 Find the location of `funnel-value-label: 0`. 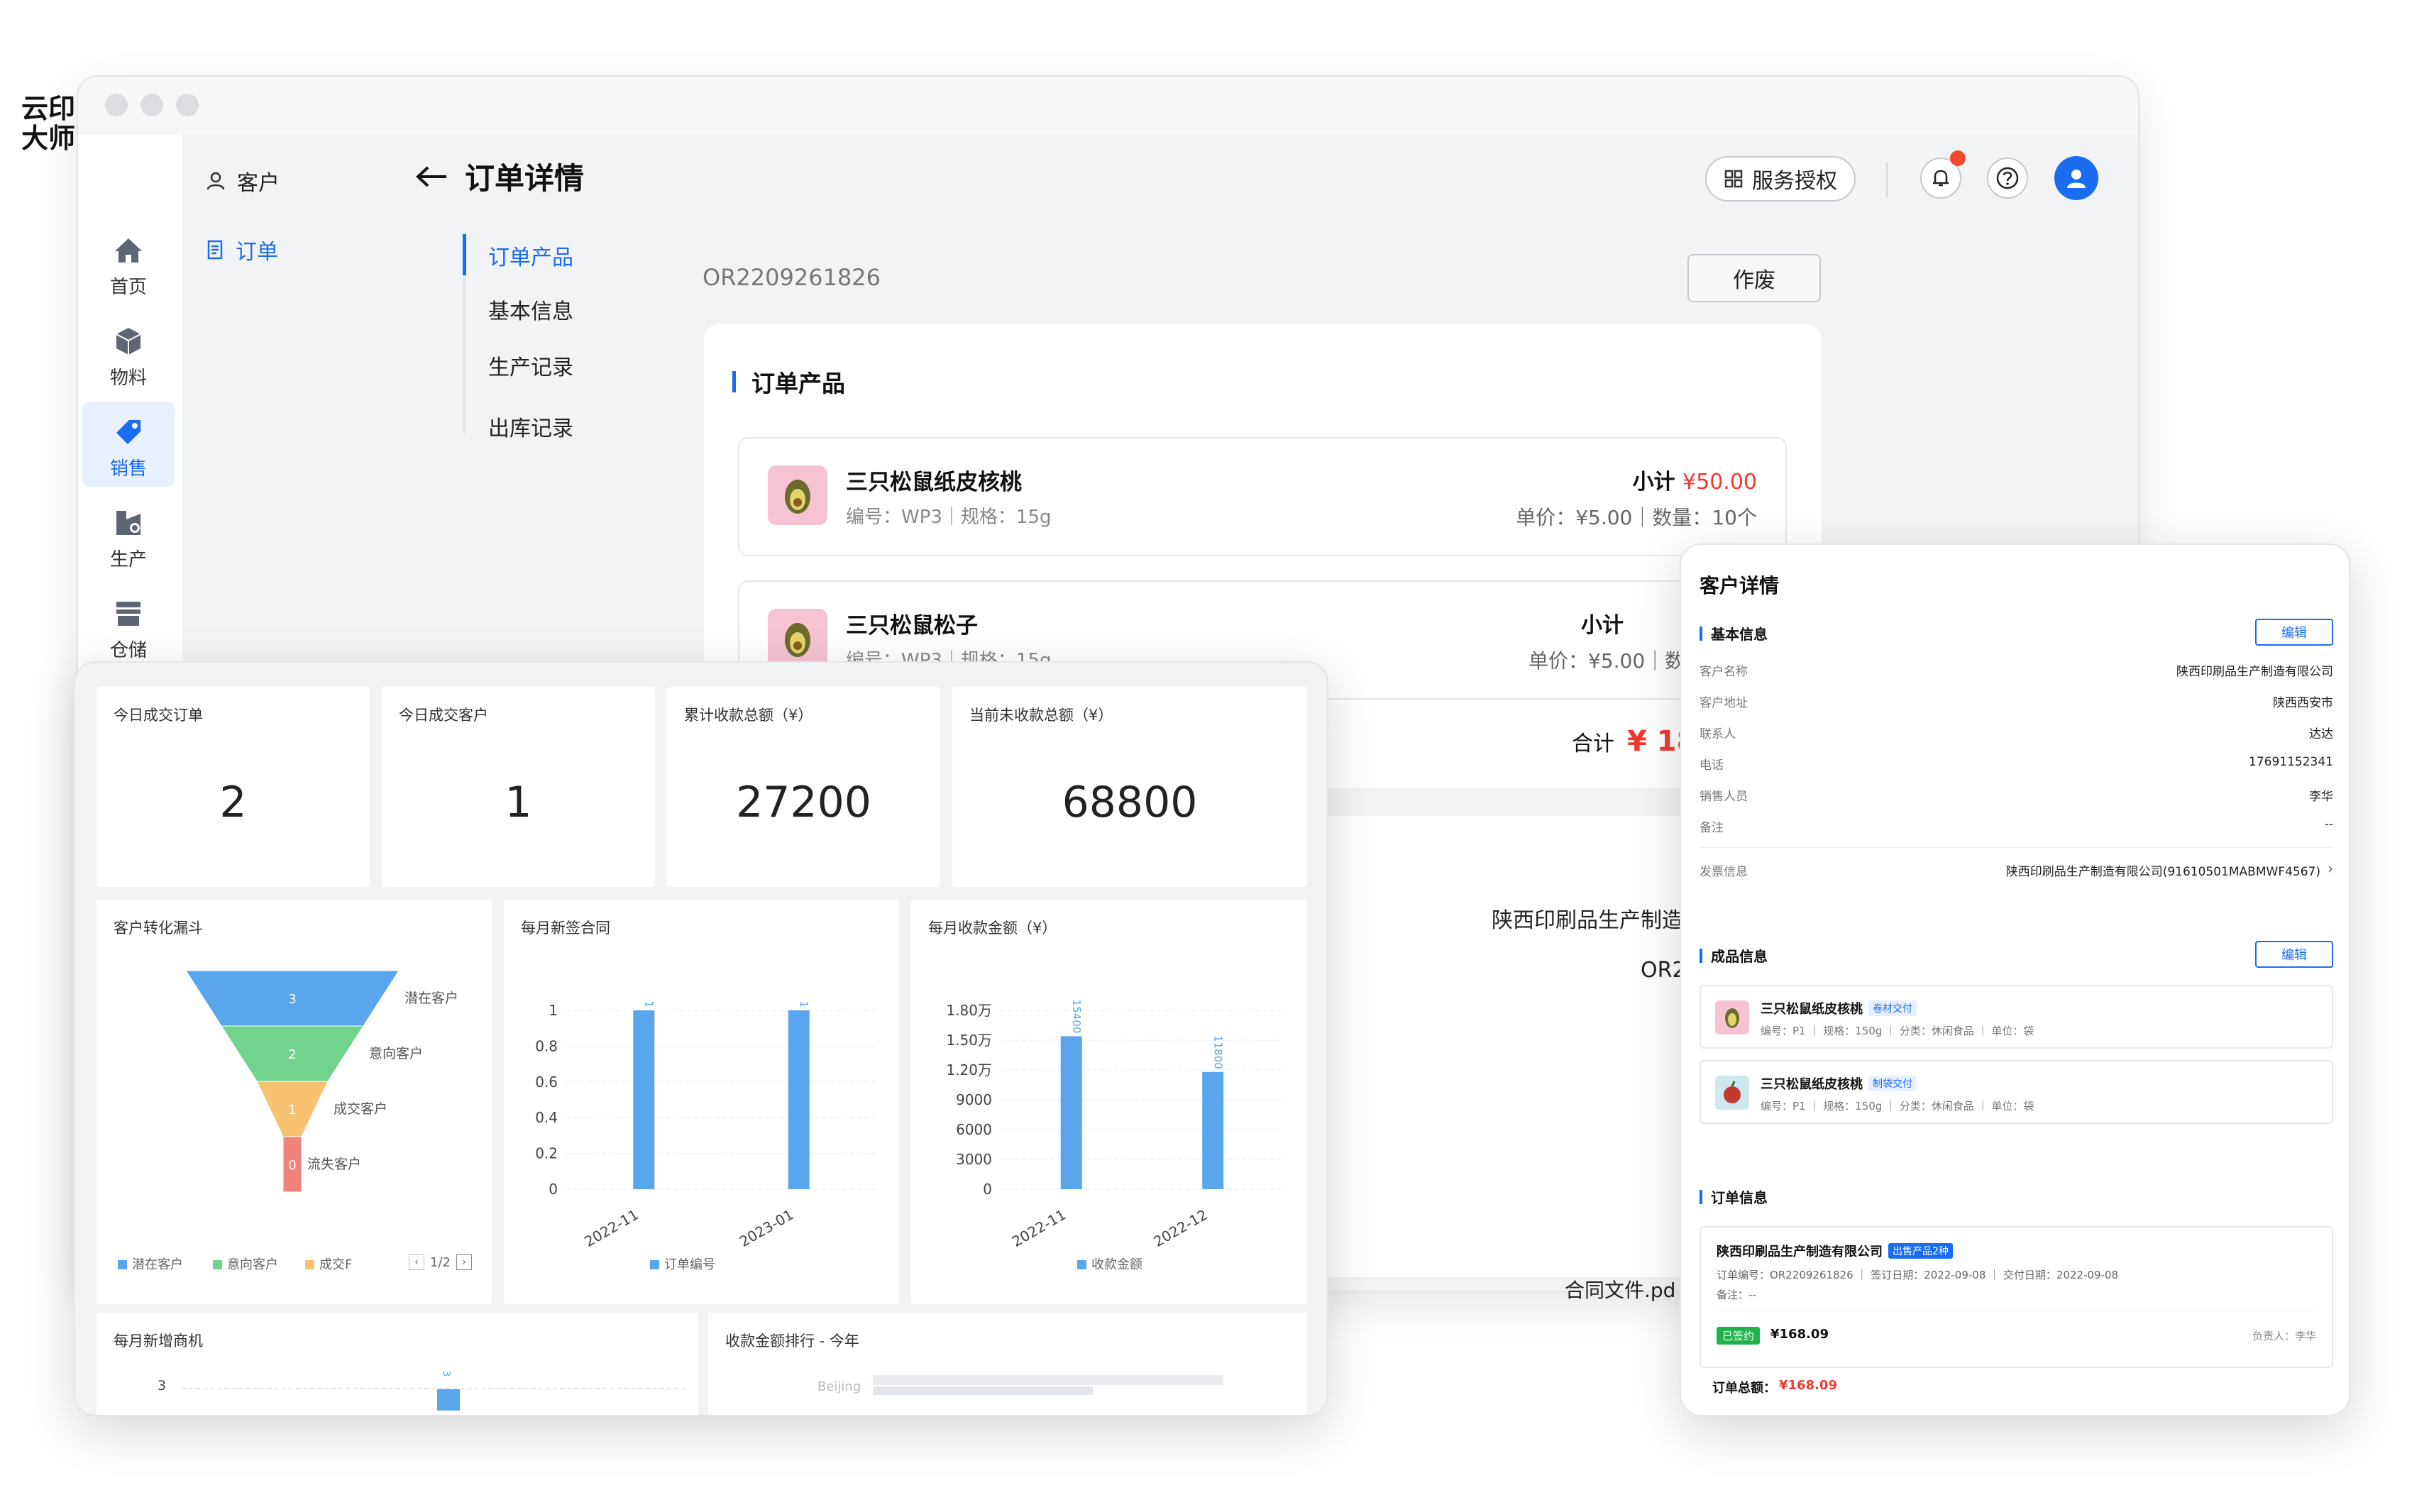

funnel-value-label: 0 is located at coordinates (292, 1165).